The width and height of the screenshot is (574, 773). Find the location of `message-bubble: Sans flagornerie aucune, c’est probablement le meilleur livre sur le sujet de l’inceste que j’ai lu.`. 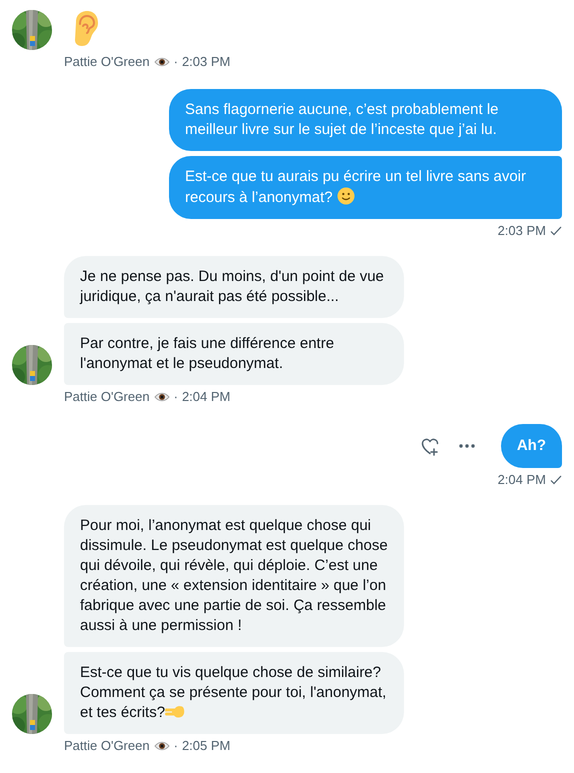

message-bubble: Sans flagornerie aucune, c’est probablement le meilleur livre sur le sujet de l’inceste que j’ai lu. is located at coordinates (365, 120).